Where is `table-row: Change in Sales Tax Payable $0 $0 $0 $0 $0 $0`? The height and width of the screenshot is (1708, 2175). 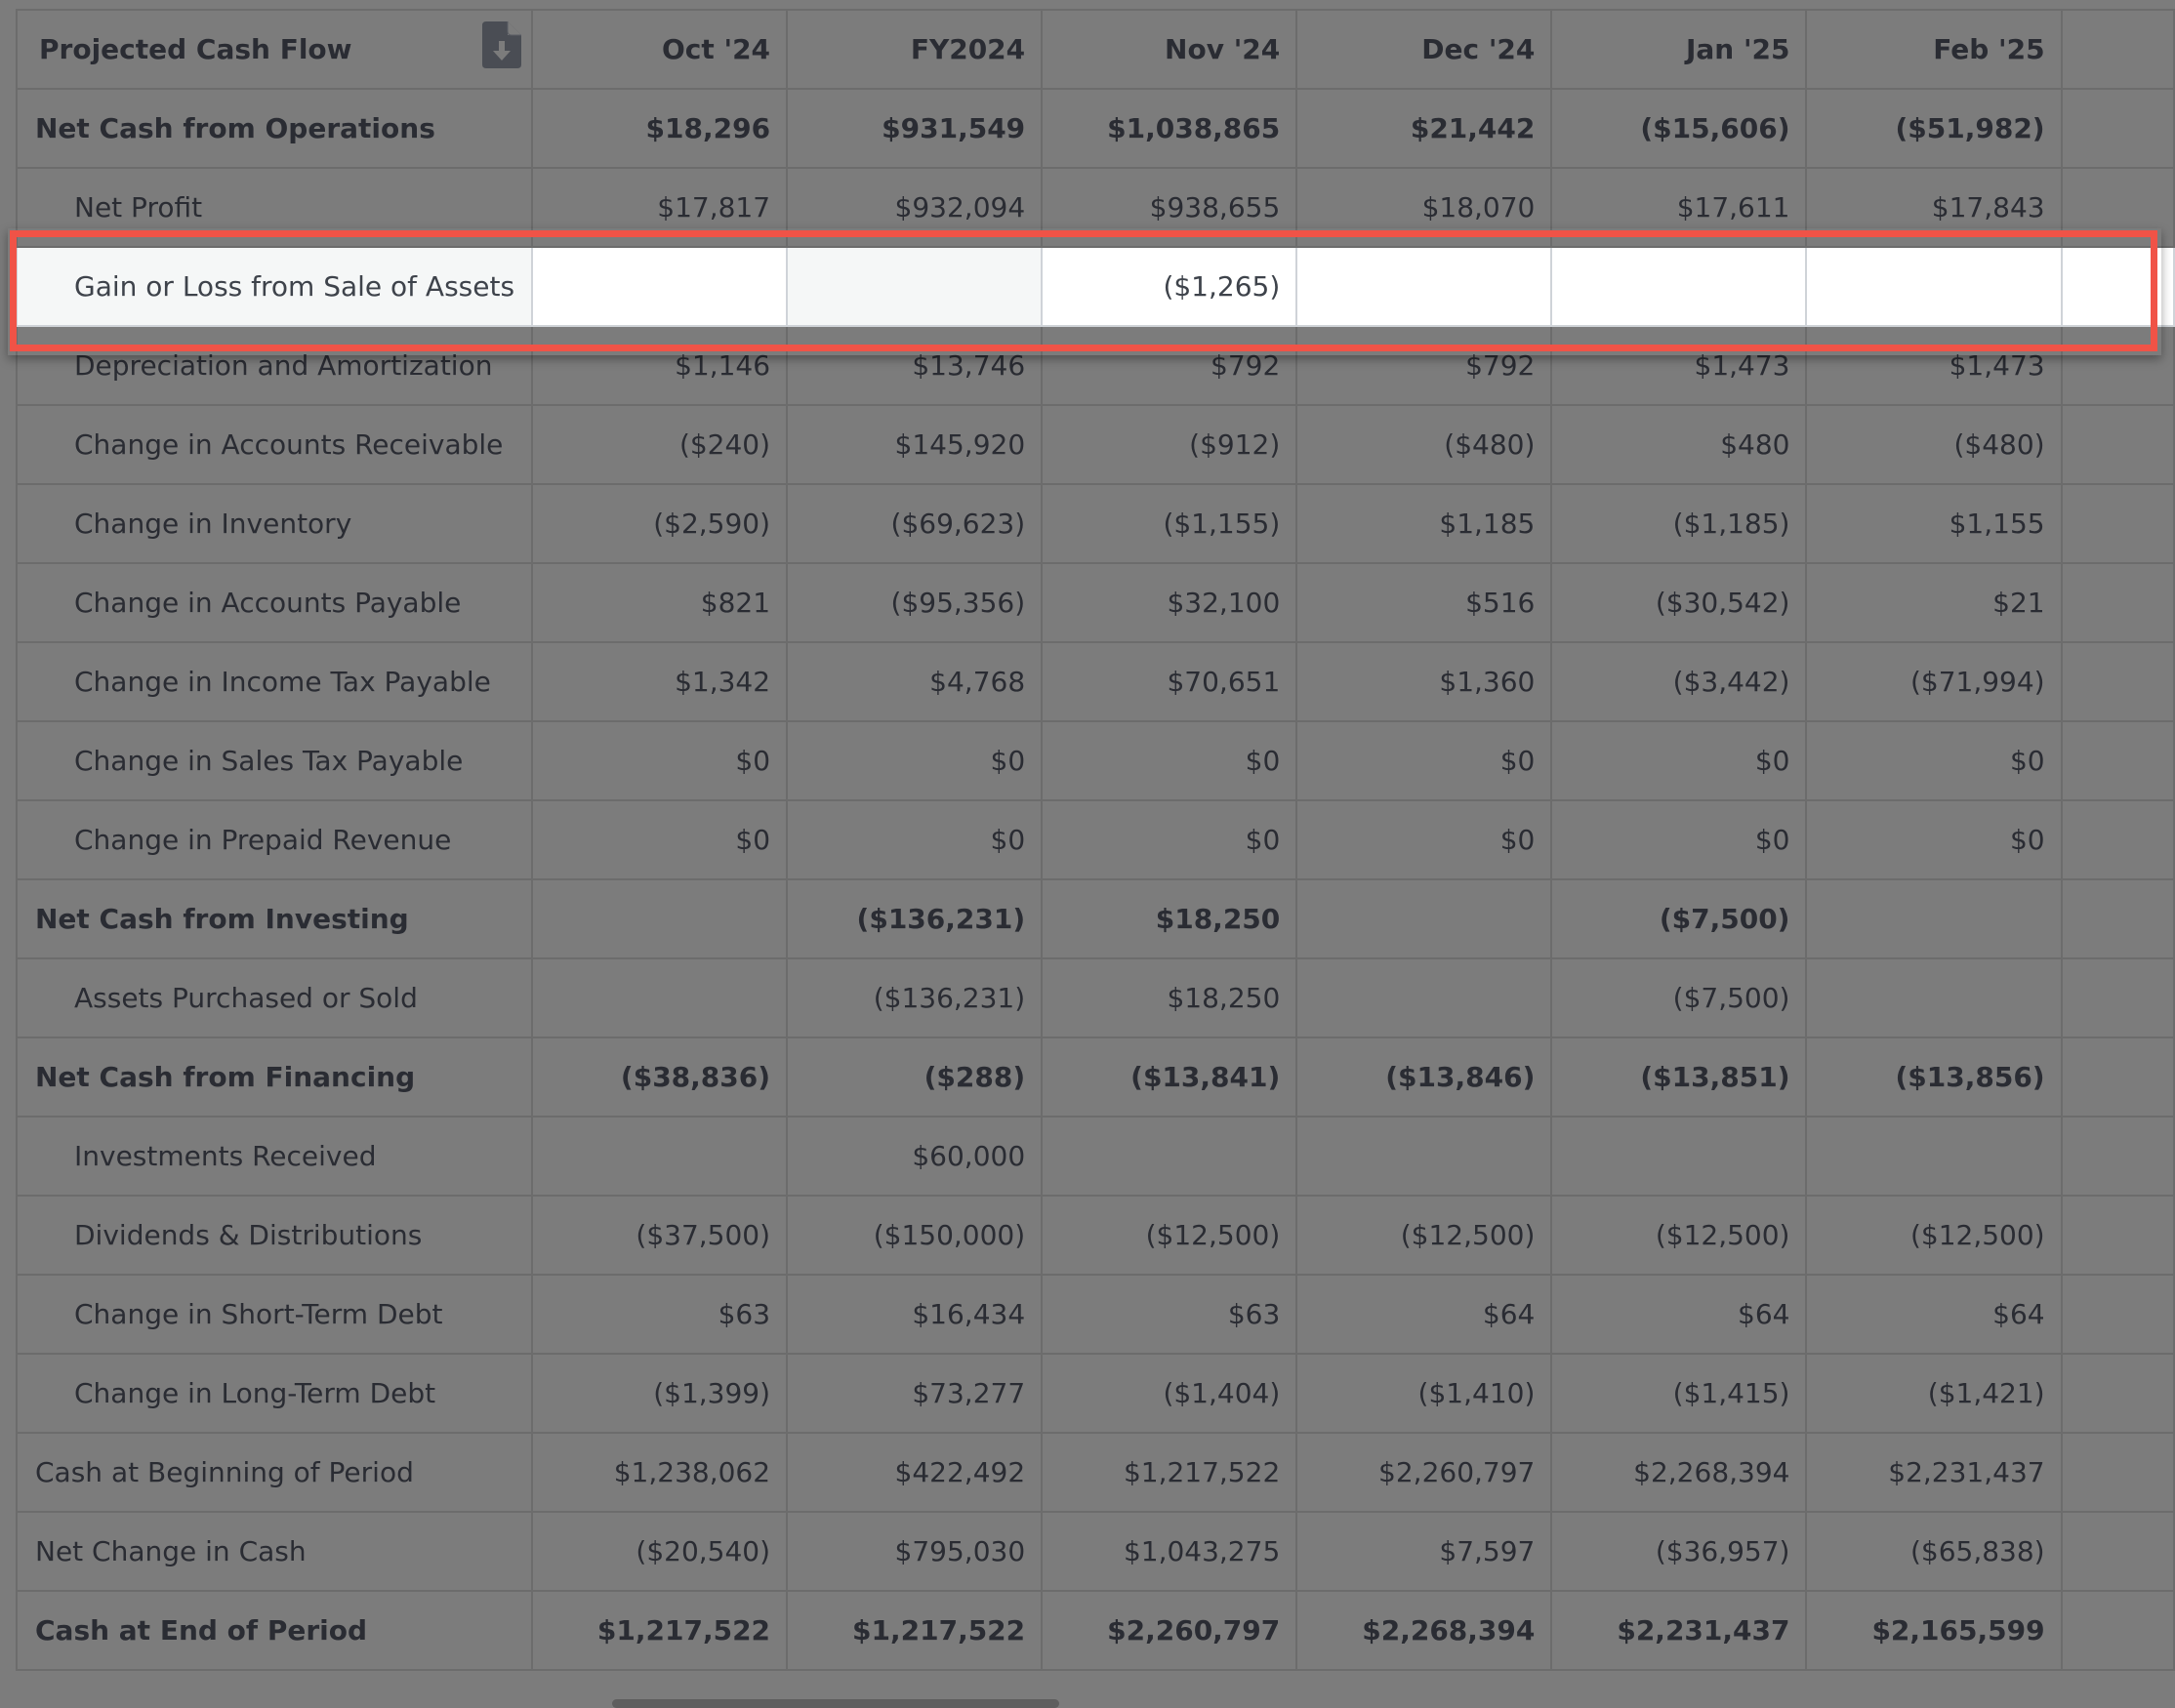
table-row: Change in Sales Tax Payable $0 $0 $0 $0 $0 $0 is located at coordinates (1096, 760).